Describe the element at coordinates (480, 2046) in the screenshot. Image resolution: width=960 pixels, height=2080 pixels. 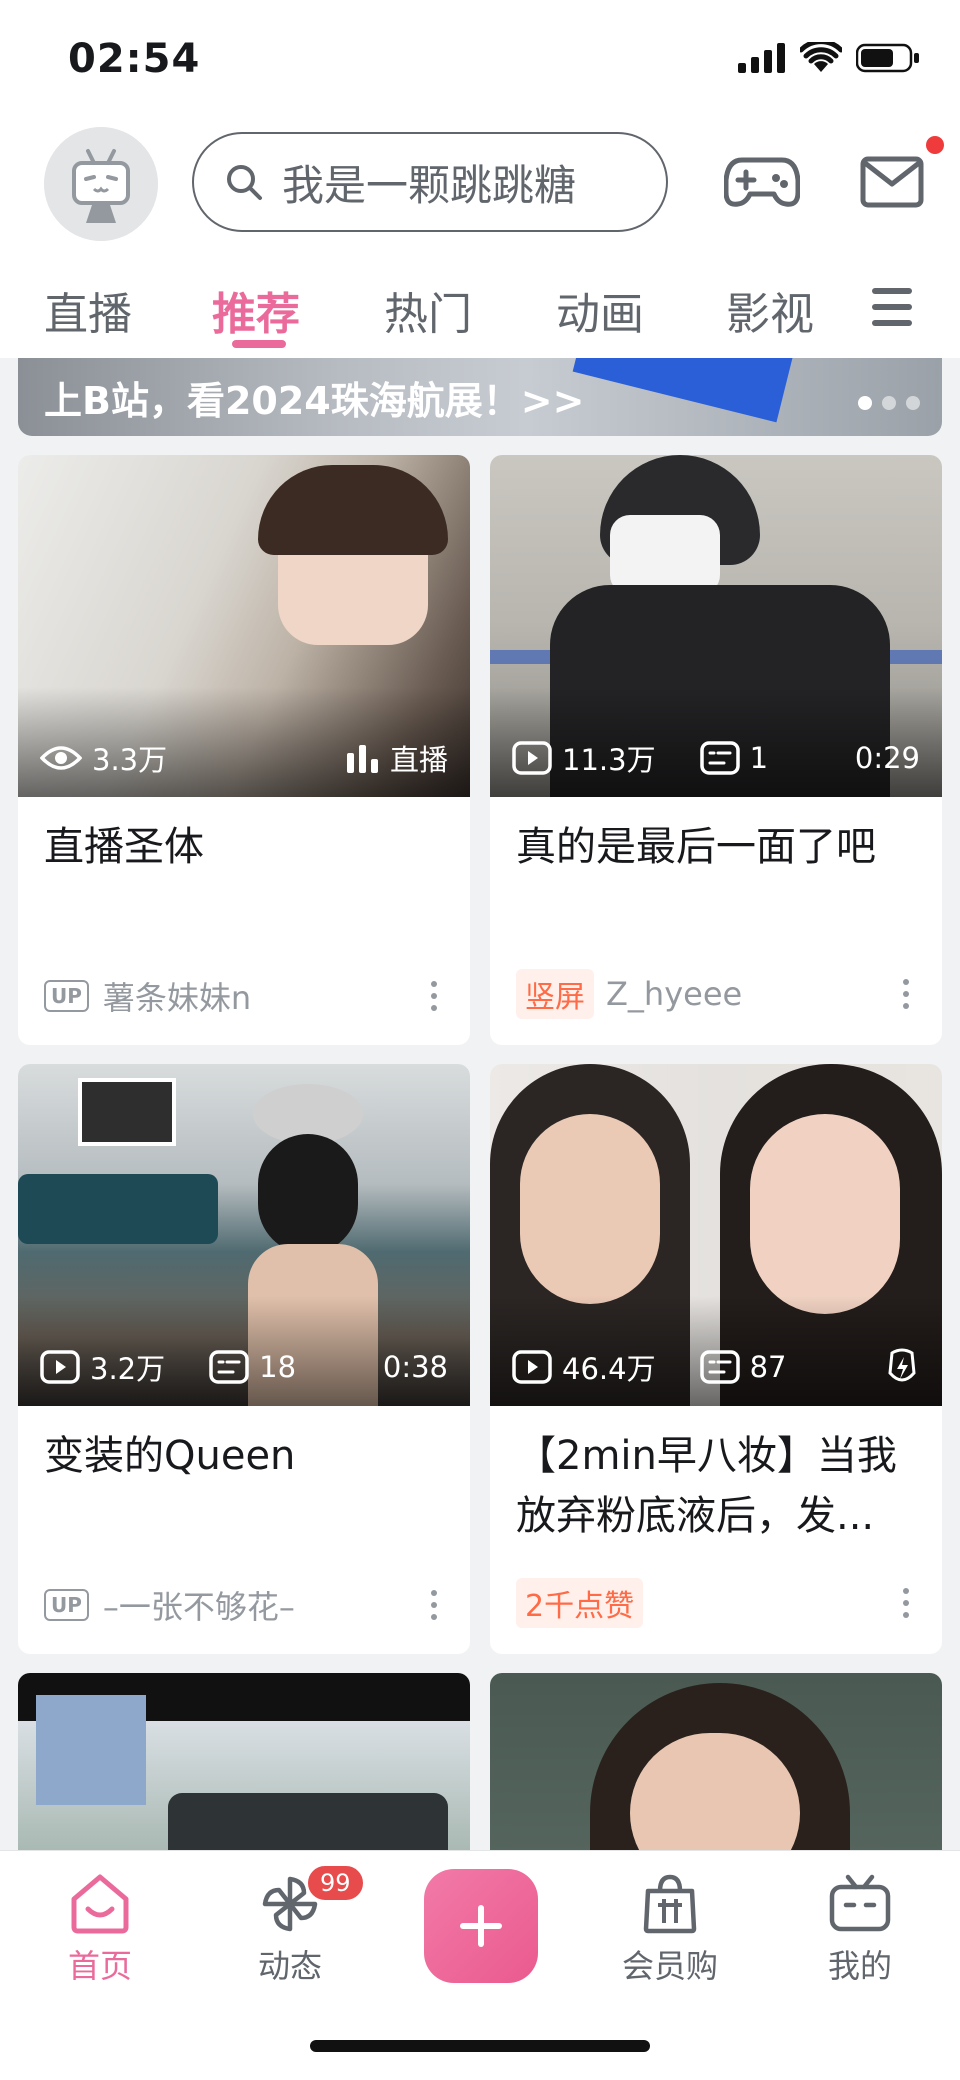
I see `home-indicator` at that location.